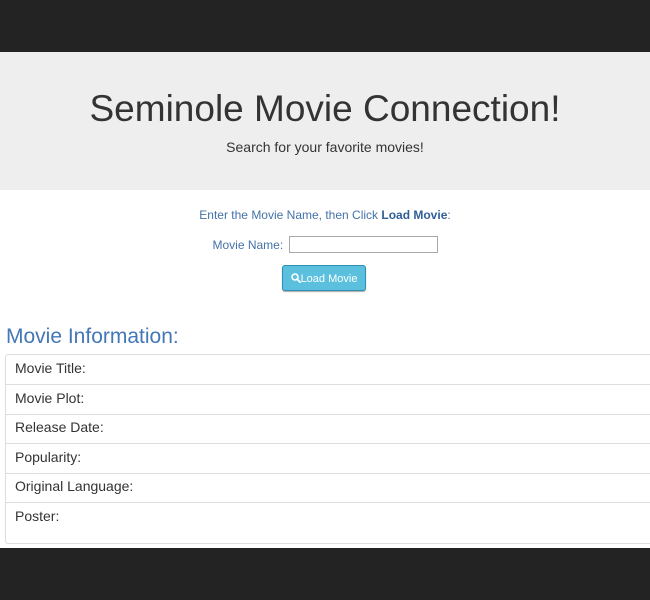 The width and height of the screenshot is (650, 600). What do you see at coordinates (328, 429) in the screenshot?
I see `release-date-row: Release Date:` at bounding box center [328, 429].